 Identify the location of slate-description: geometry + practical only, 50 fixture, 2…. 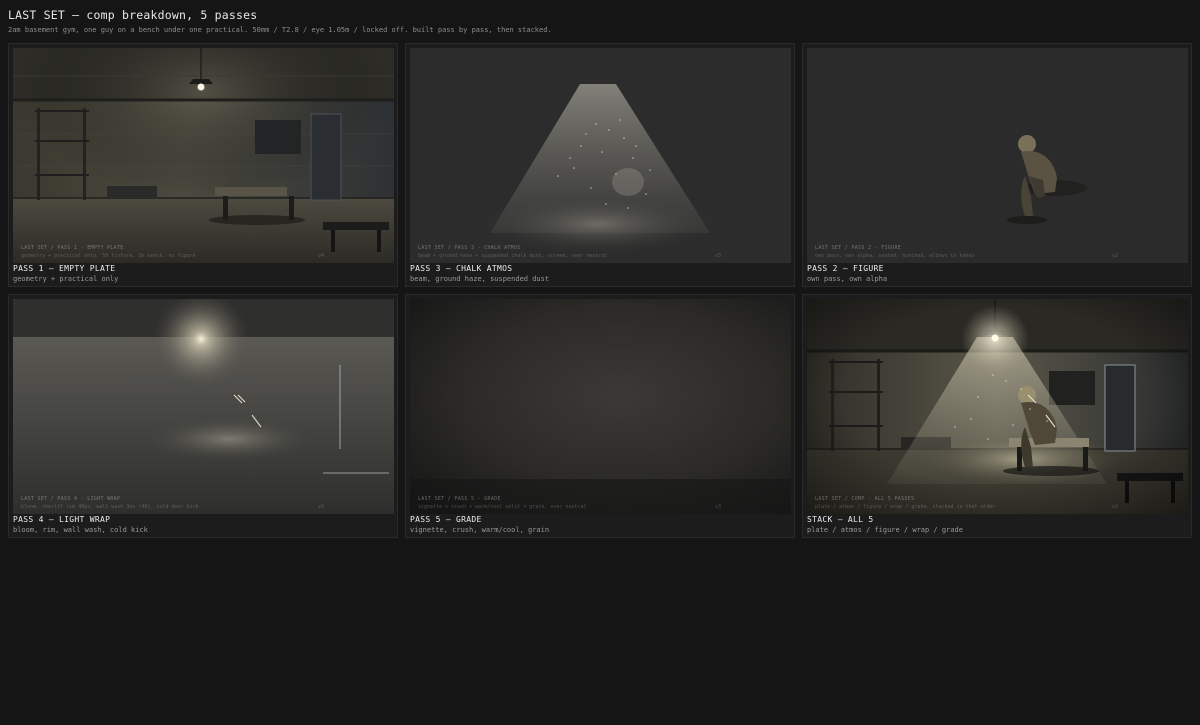
(108, 256).